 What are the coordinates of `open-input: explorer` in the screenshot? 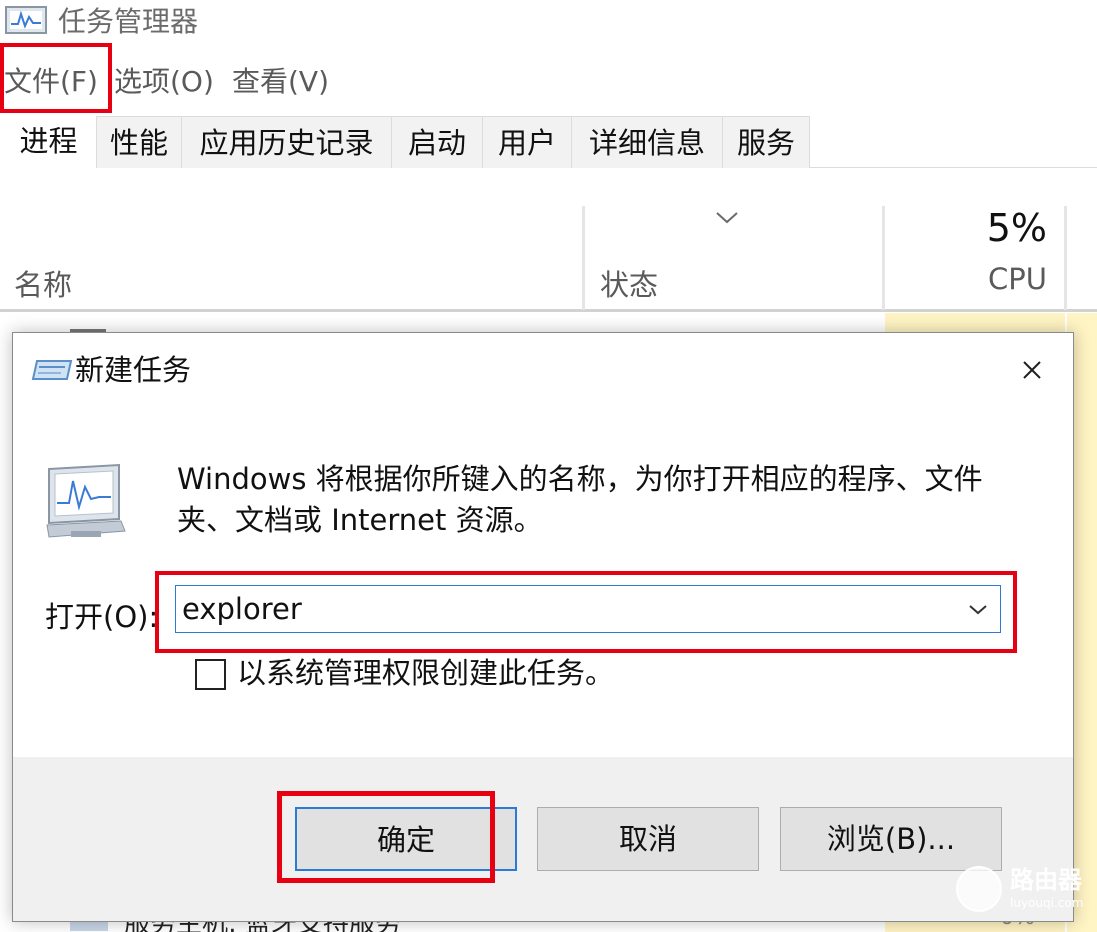 It's located at (242, 609).